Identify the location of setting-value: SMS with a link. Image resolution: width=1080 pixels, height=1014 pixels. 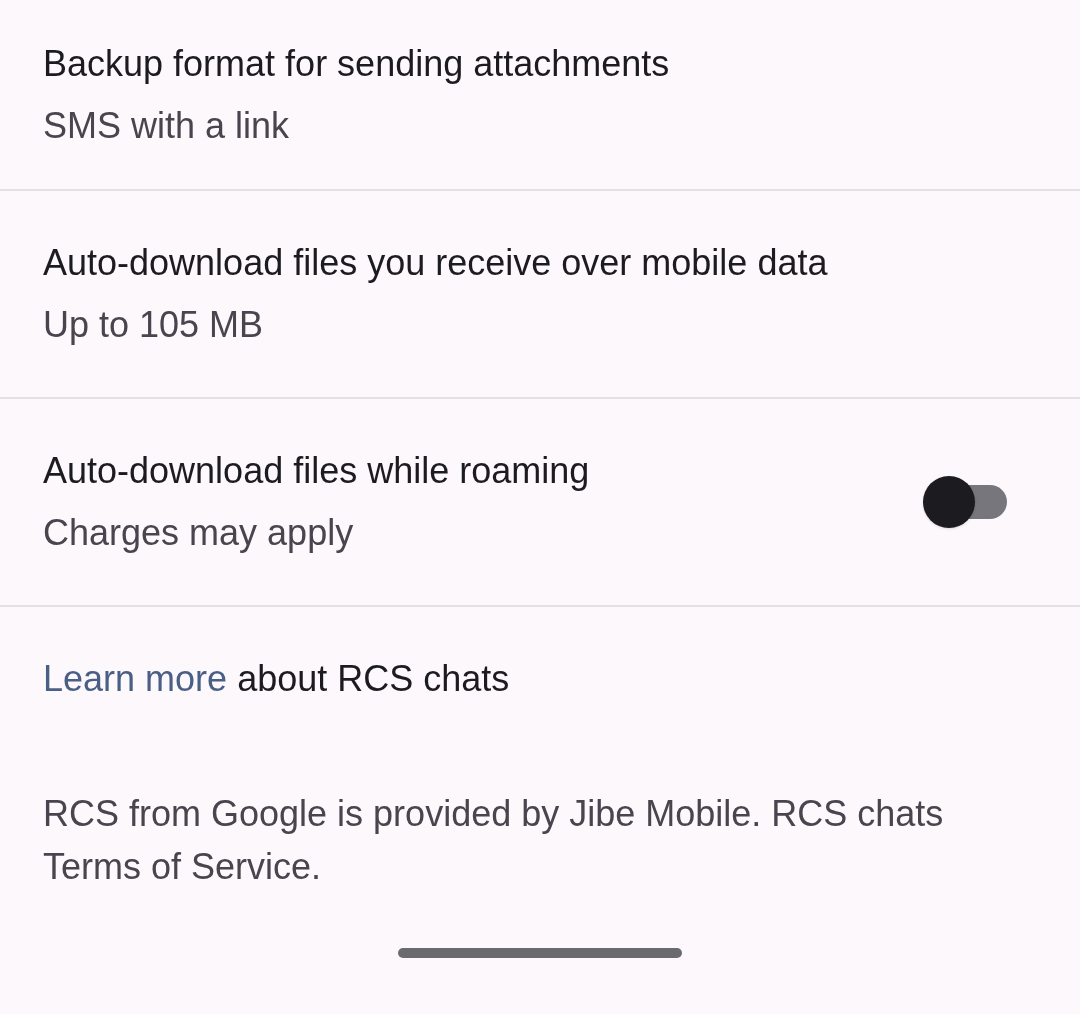
(167, 125).